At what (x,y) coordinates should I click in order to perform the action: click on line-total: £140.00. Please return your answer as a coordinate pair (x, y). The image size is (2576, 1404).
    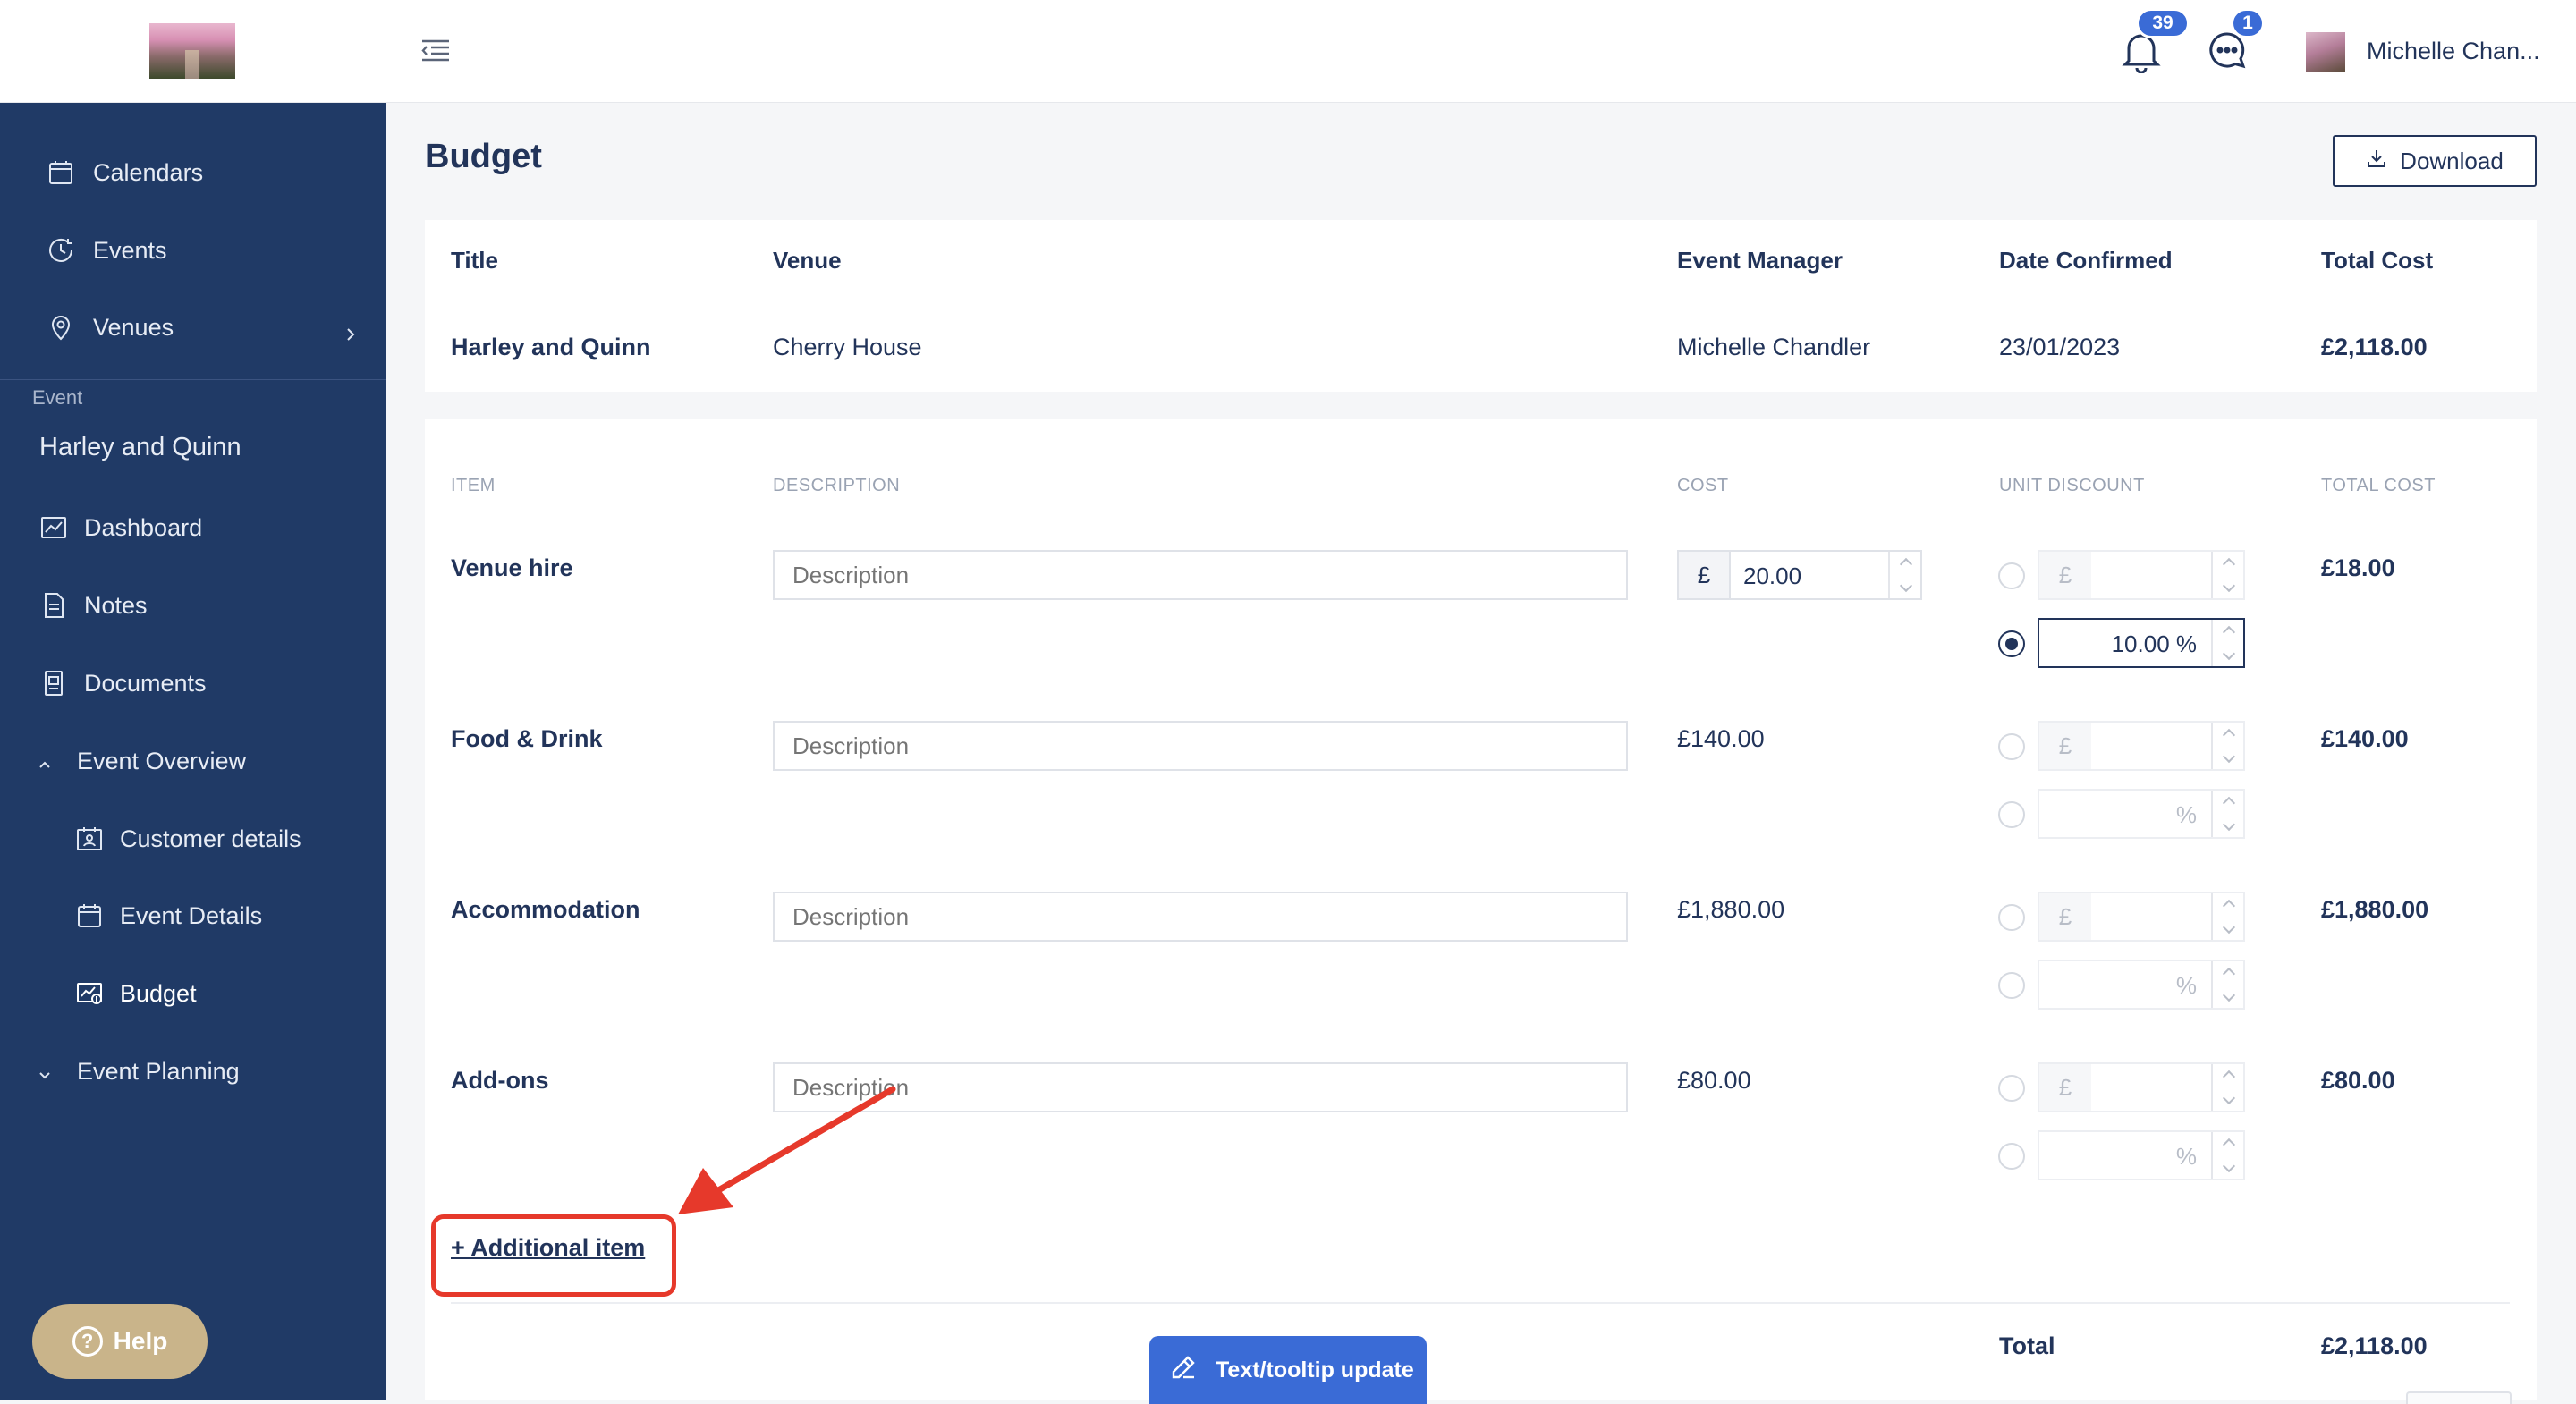
    Looking at the image, I should click on (2365, 739).